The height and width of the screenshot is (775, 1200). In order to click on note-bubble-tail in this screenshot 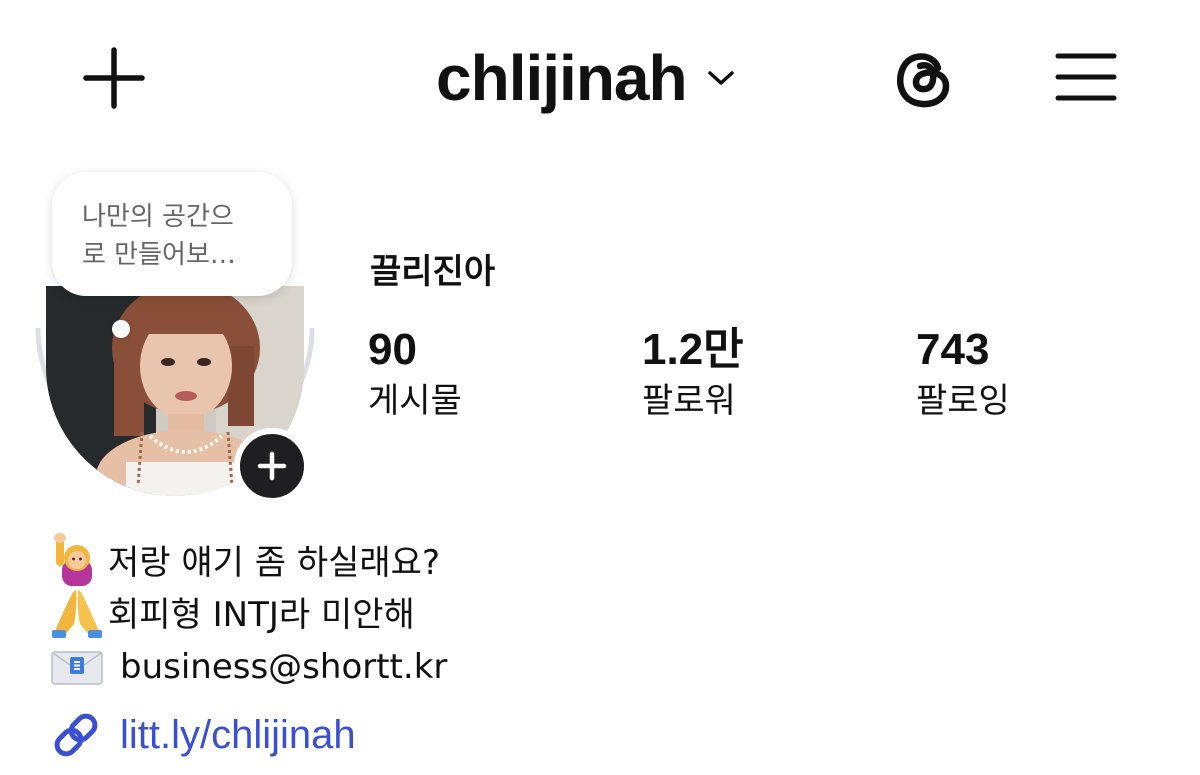, I will do `click(121, 329)`.